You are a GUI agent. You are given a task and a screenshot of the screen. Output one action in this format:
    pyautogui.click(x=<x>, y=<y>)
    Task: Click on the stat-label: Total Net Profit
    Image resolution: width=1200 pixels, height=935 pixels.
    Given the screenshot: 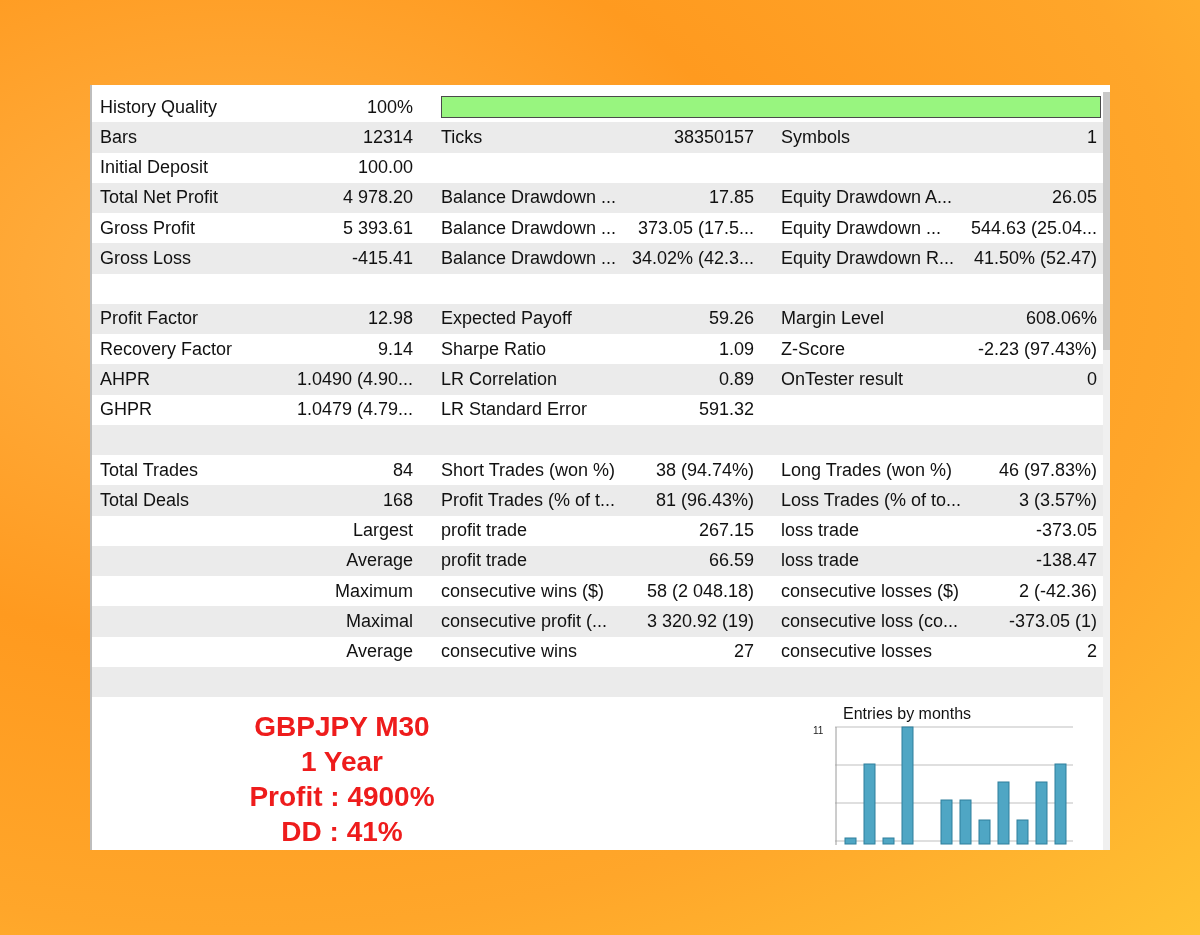 What is the action you would take?
    pyautogui.click(x=160, y=198)
    